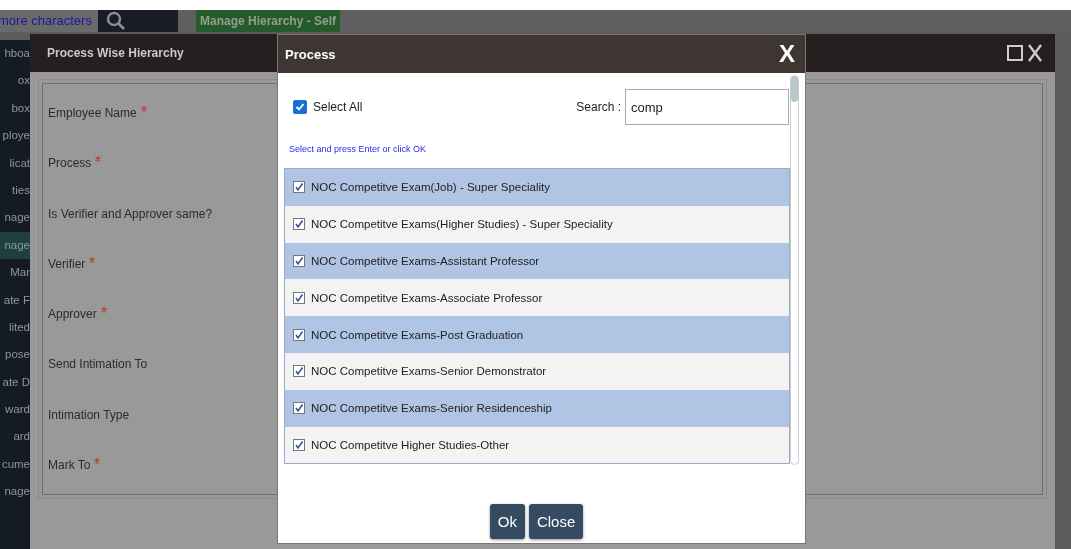  I want to click on search-field: comp, so click(707, 107).